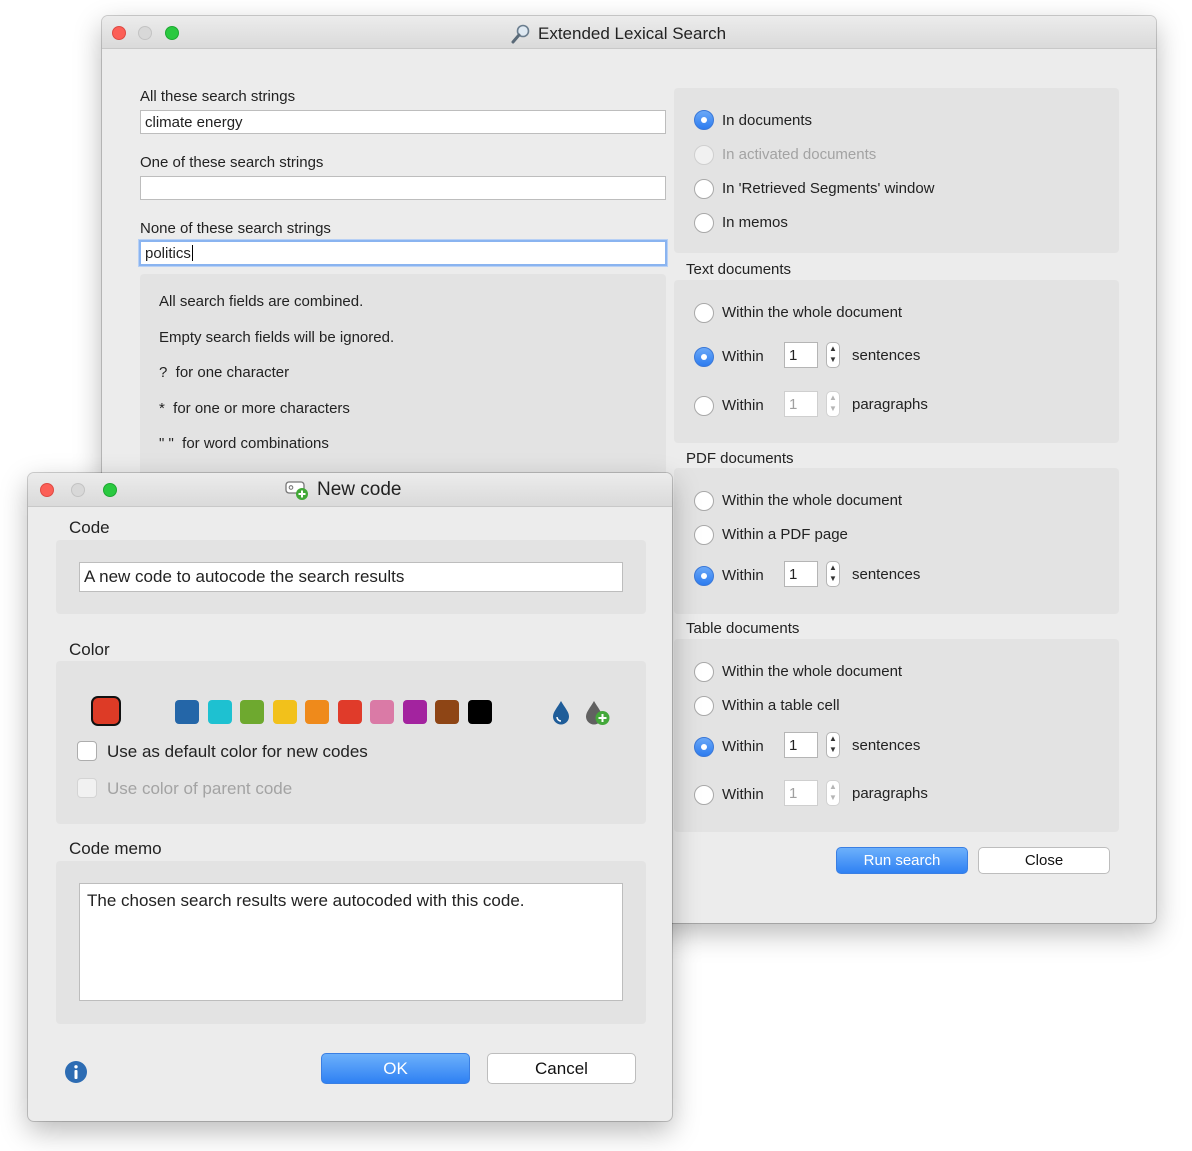 This screenshot has width=1192, height=1151. Describe the element at coordinates (801, 793) in the screenshot. I see `table-paragraphs-input: 1` at that location.